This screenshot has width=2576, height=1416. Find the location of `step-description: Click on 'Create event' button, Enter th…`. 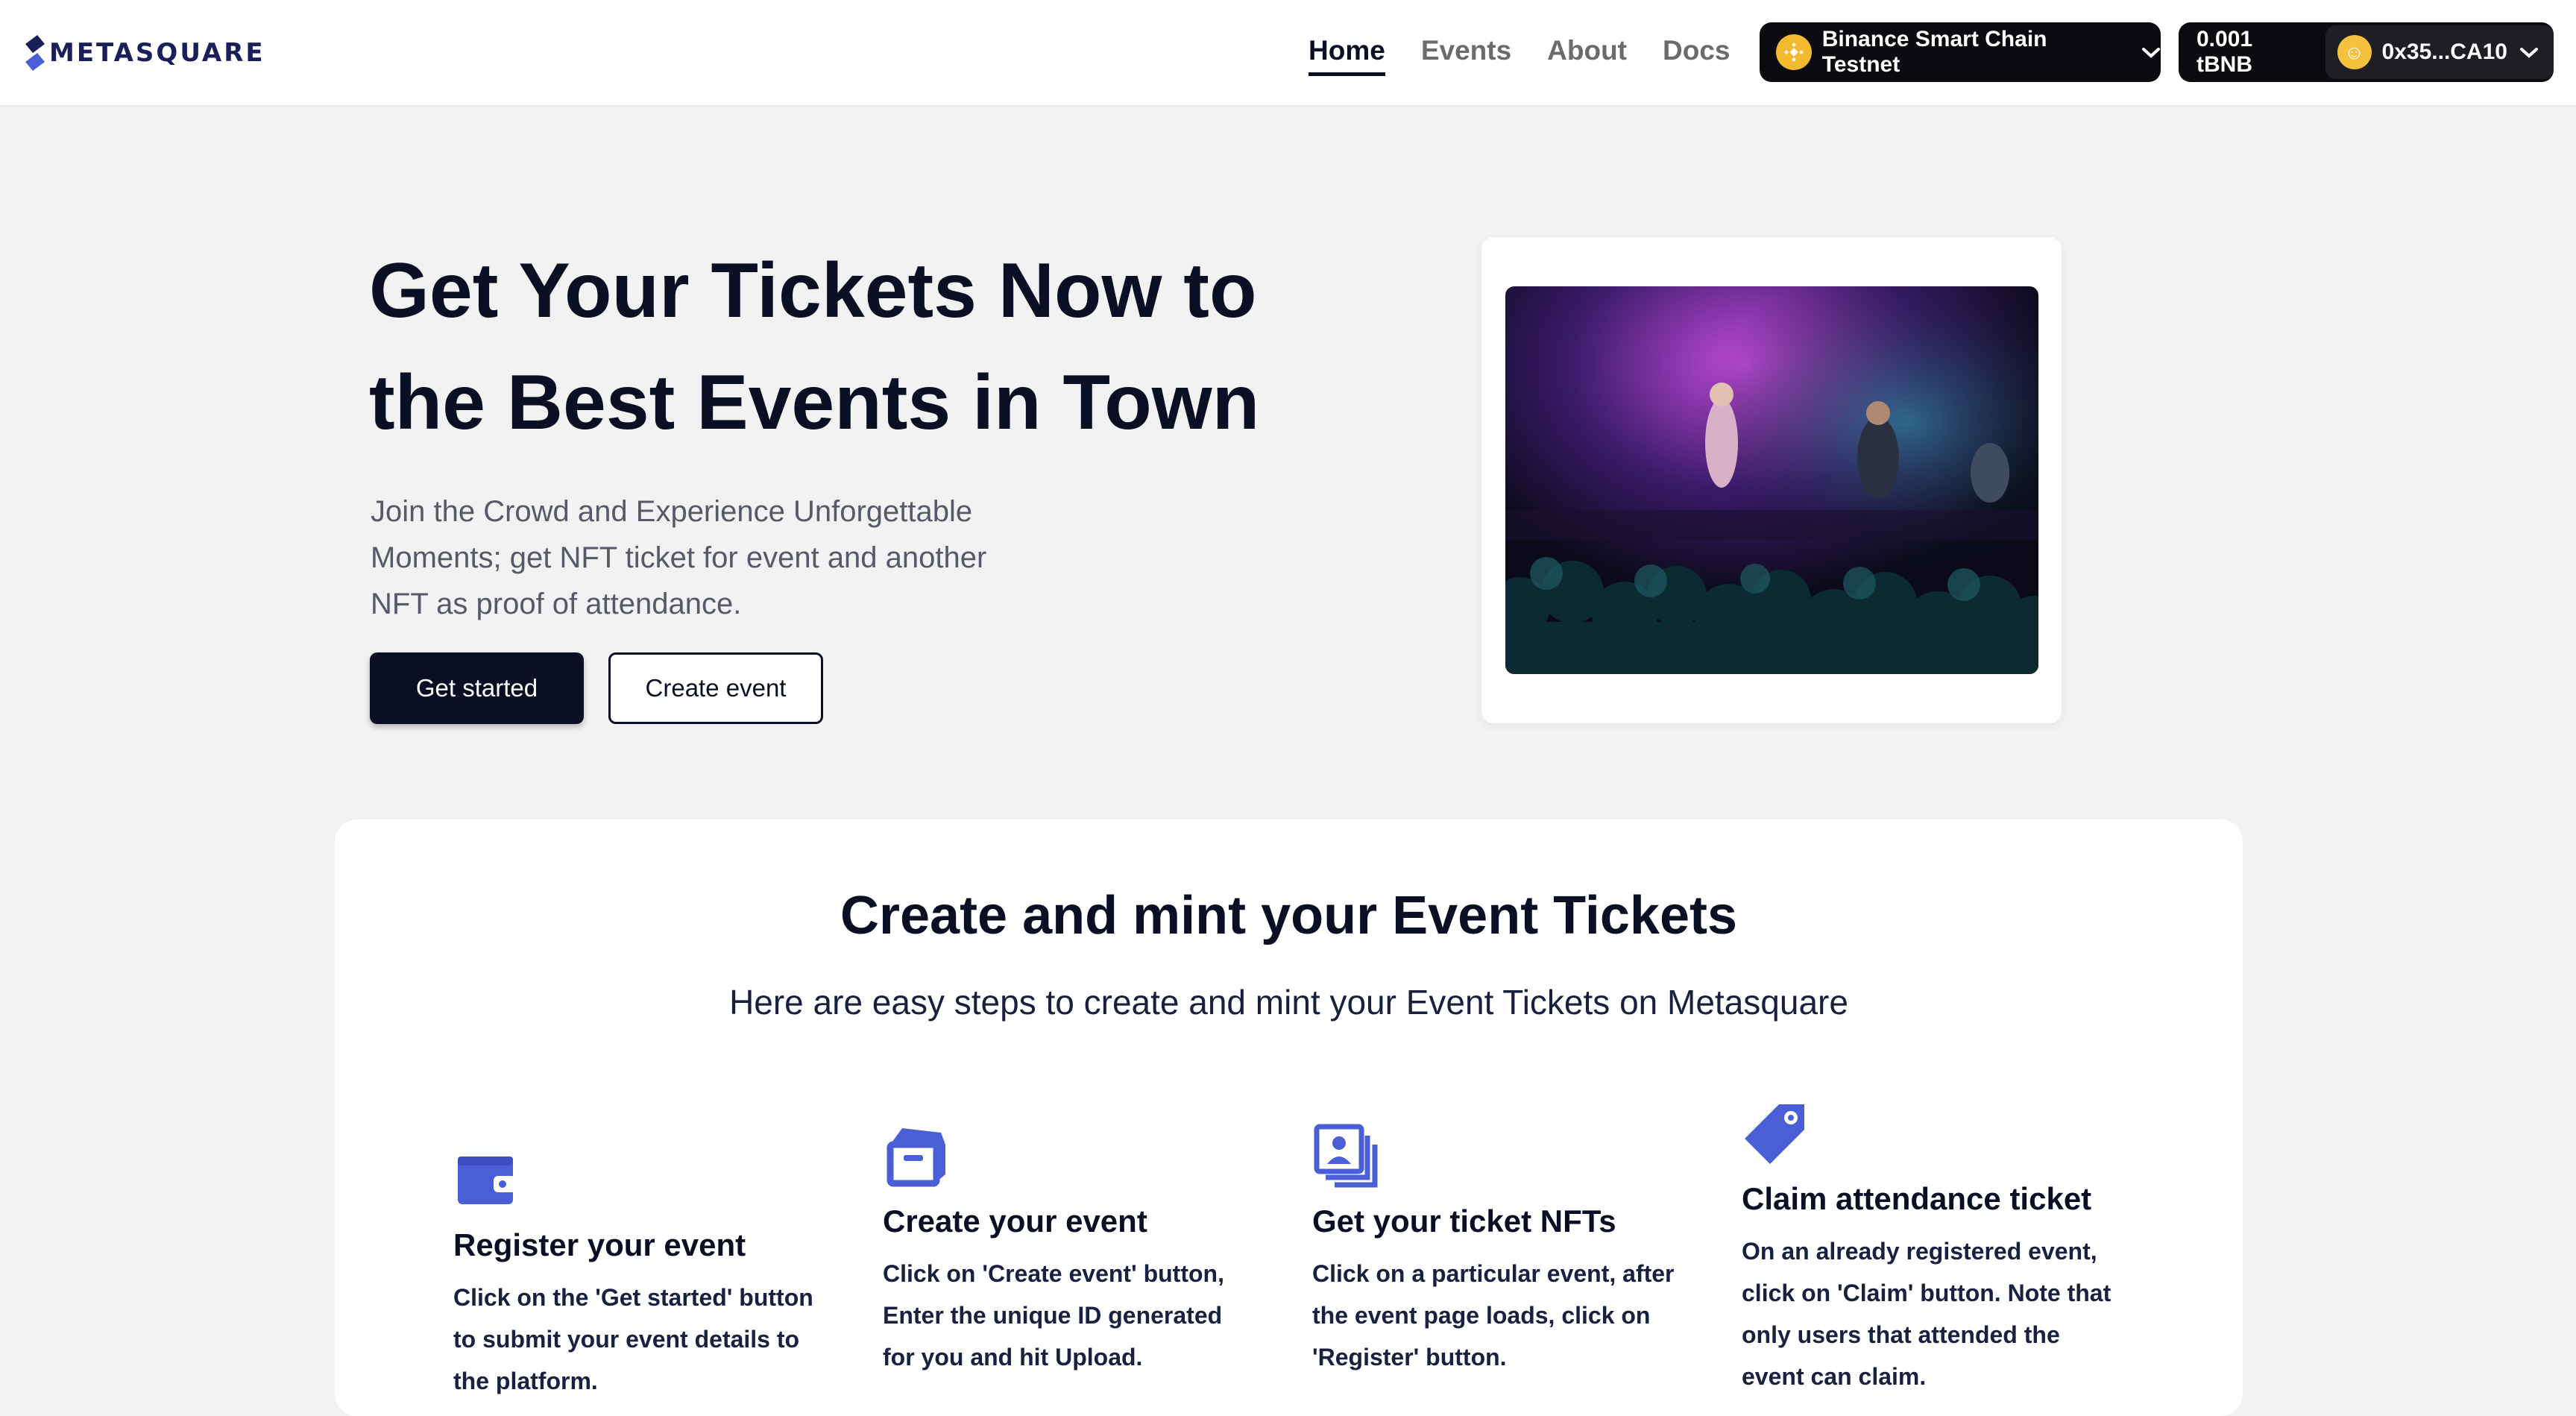

step-description: Click on 'Create event' button, Enter th… is located at coordinates (1091, 1315).